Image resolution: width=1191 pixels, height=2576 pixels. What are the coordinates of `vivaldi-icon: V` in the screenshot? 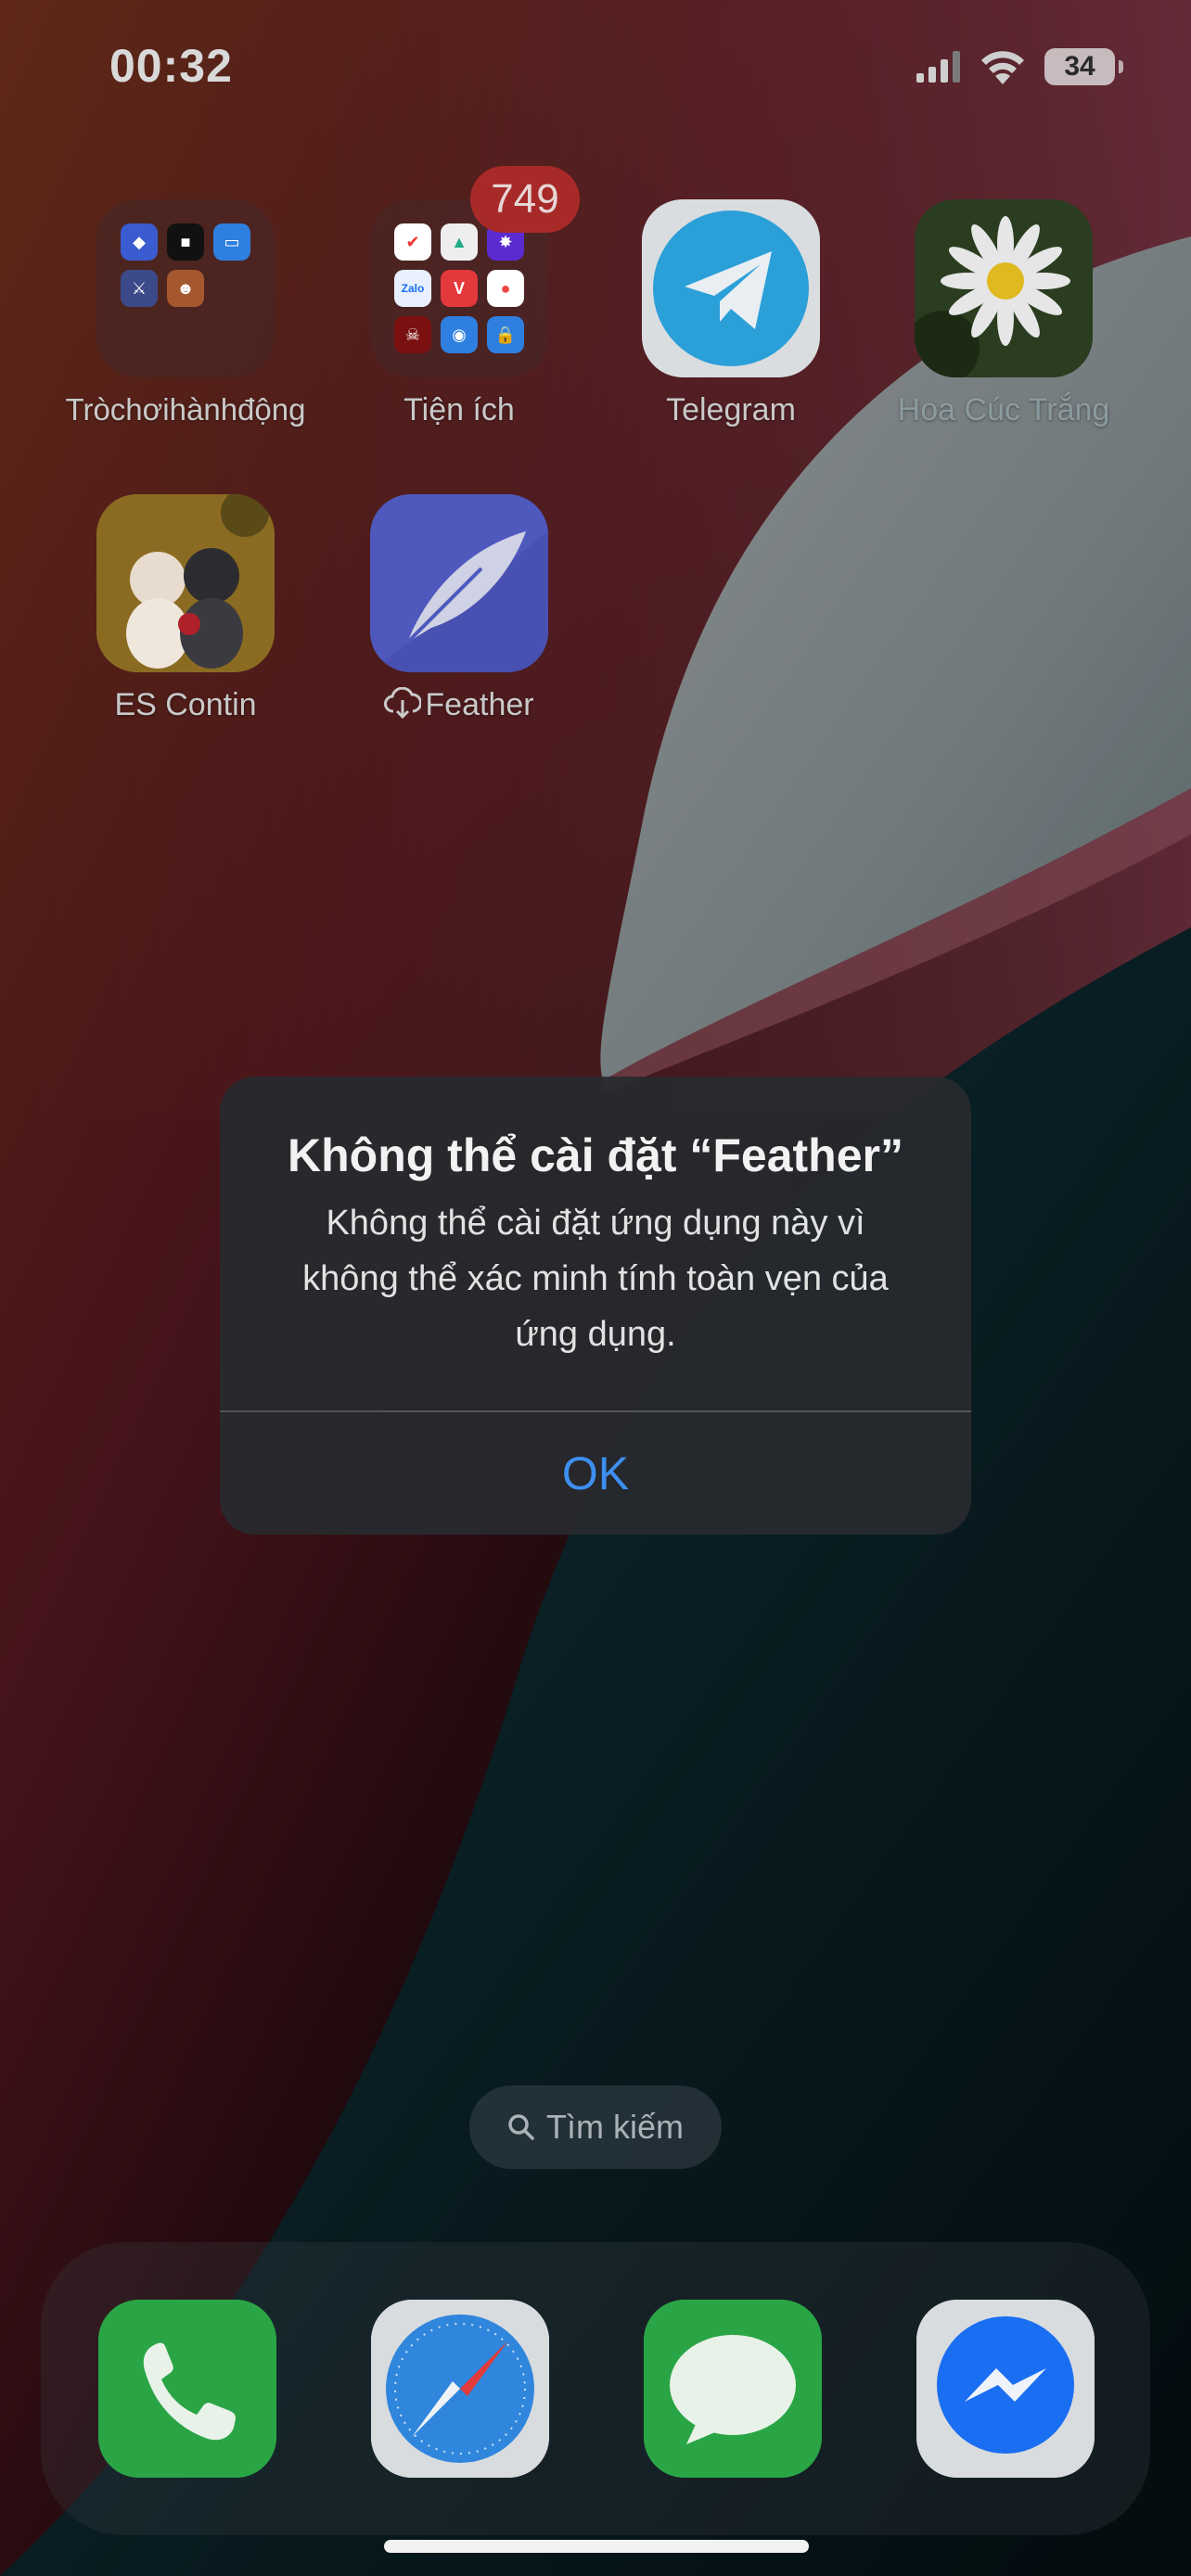 It's located at (459, 288).